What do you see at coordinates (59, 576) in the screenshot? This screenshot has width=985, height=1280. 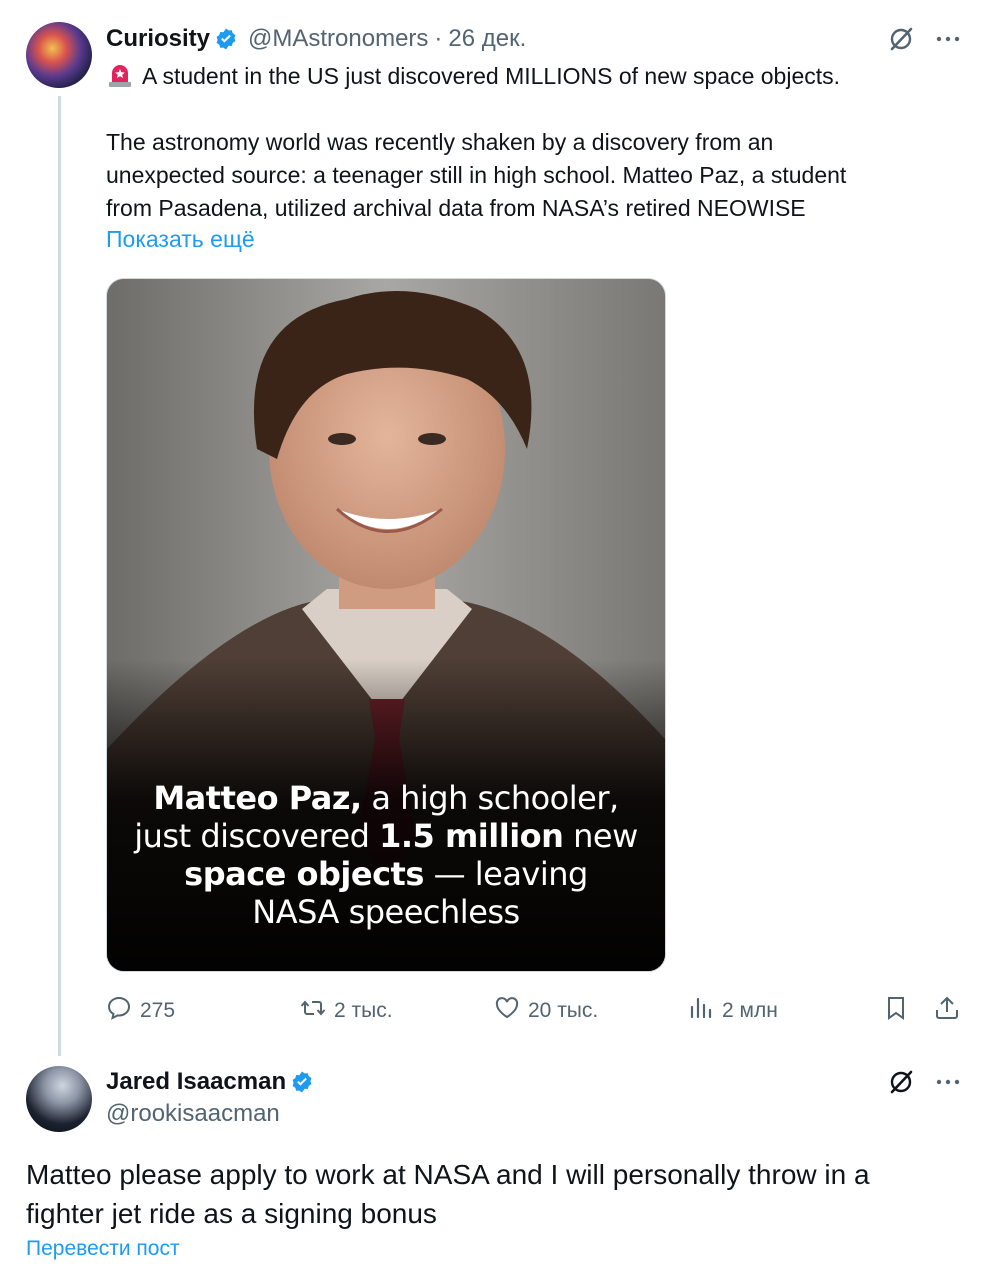 I see `thread-line` at bounding box center [59, 576].